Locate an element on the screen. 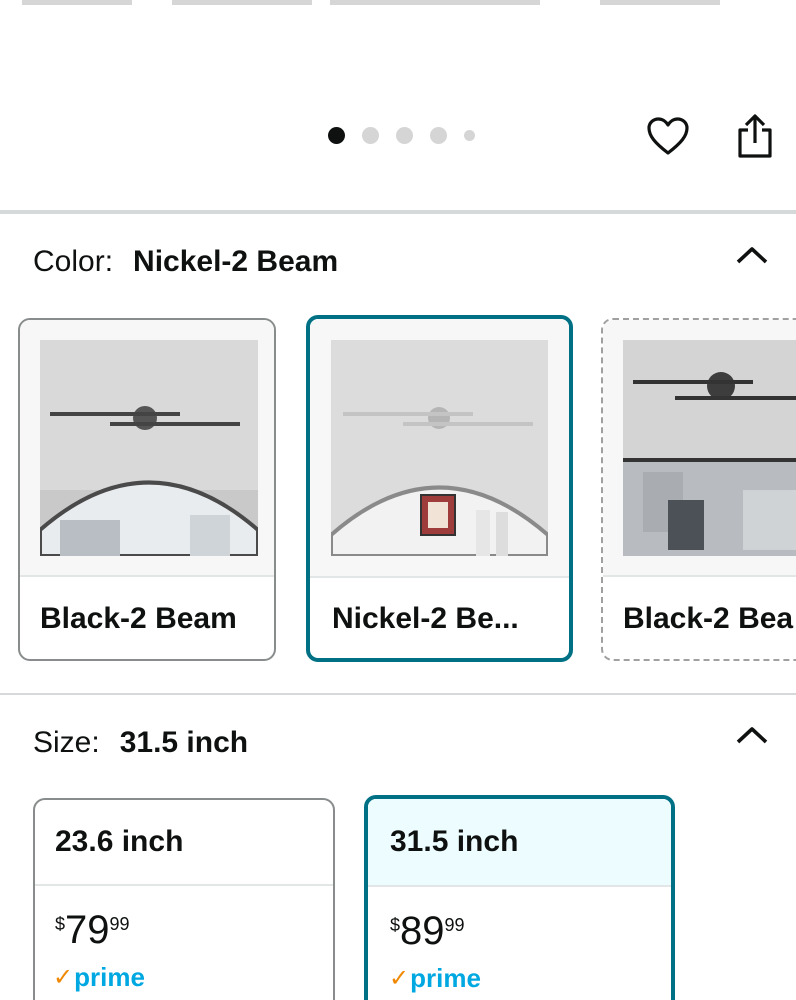 The image size is (796, 1000). product-image-bottom-edge is located at coordinates (398, 3).